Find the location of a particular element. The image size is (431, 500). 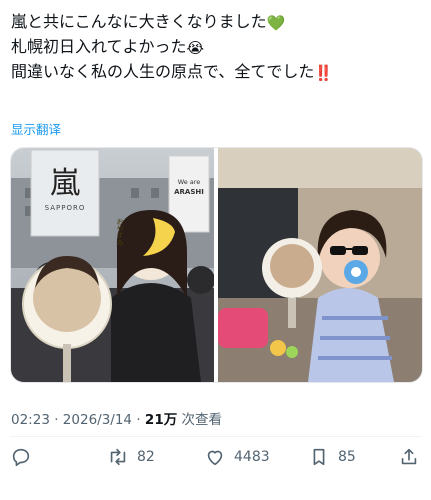

tweet-date: 2026/3/14 is located at coordinates (97, 420).